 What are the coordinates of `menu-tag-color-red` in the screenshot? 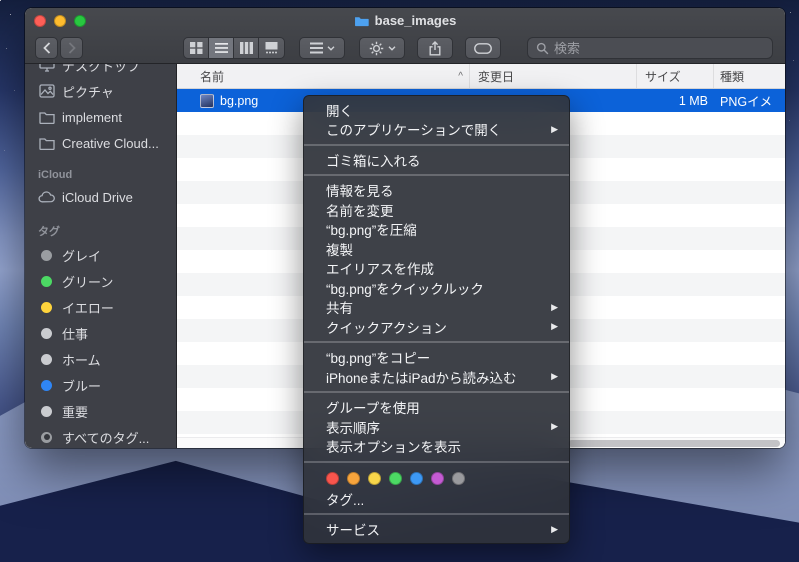 It's located at (332, 478).